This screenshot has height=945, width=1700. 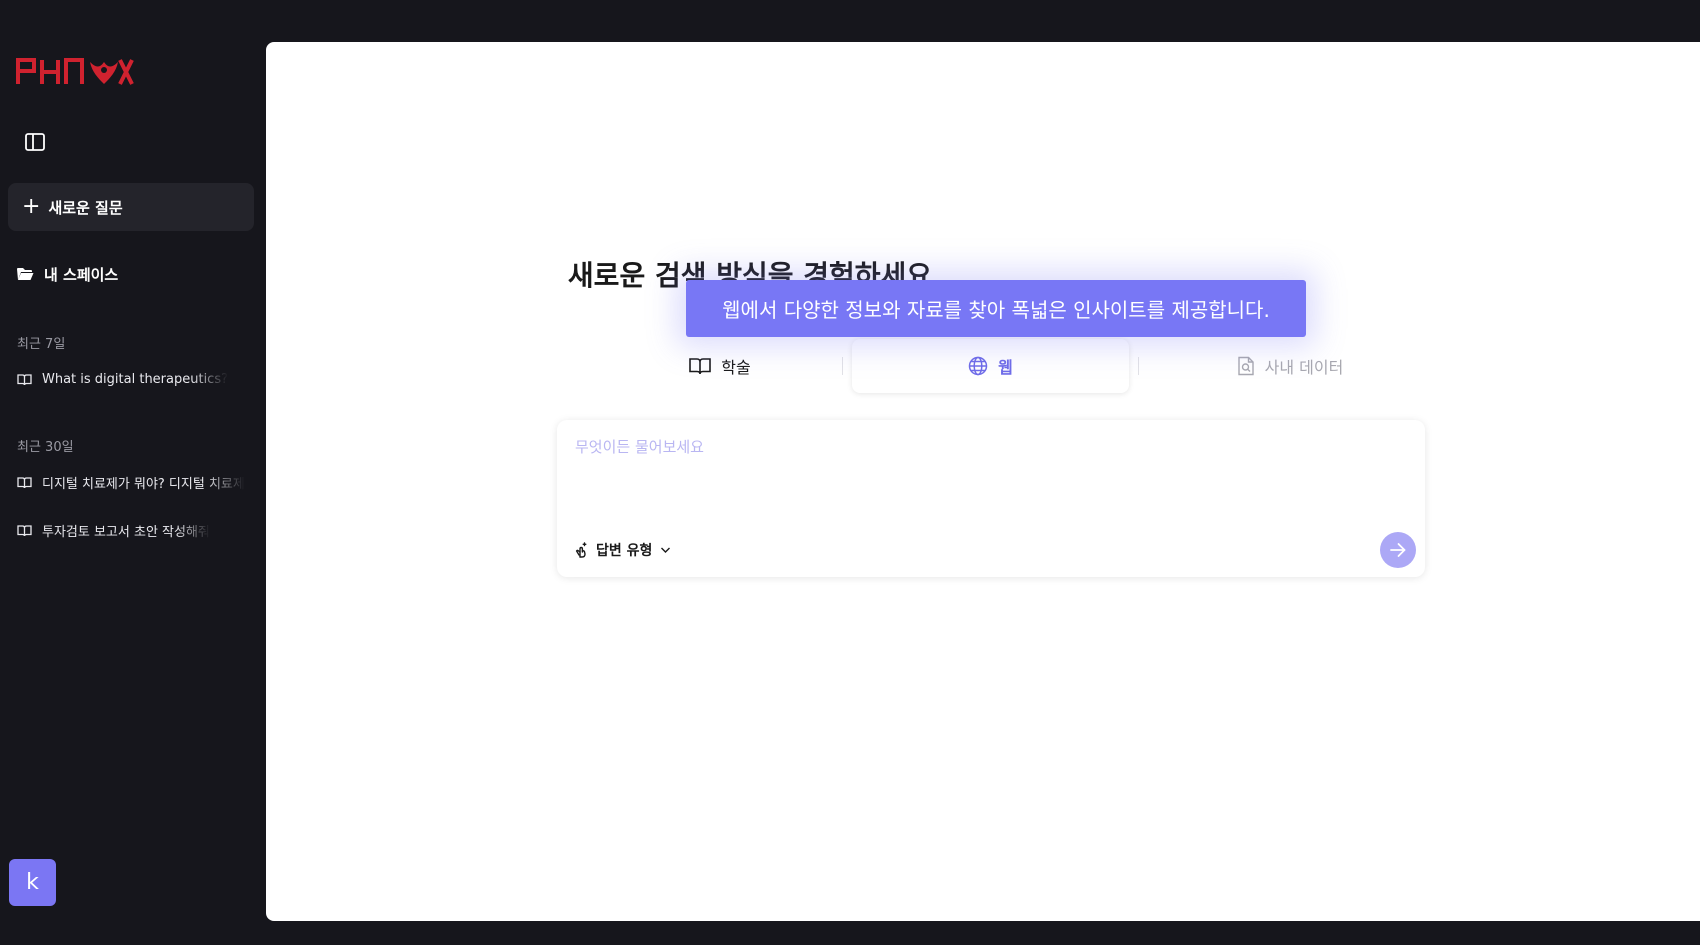 What do you see at coordinates (978, 366) in the screenshot?
I see `globe-icon` at bounding box center [978, 366].